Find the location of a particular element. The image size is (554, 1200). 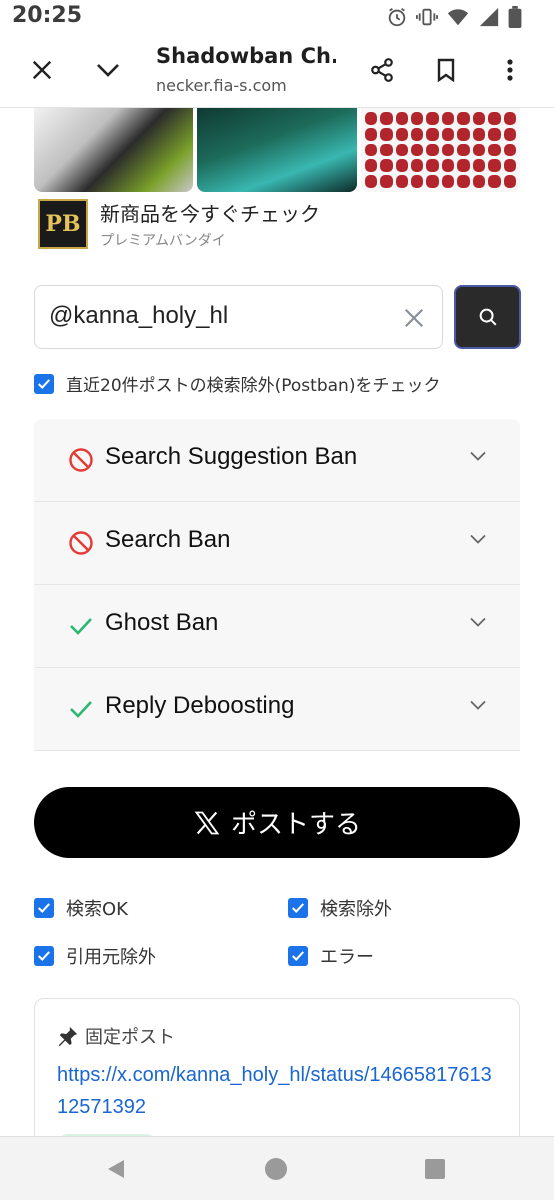

search-icon is located at coordinates (488, 317).